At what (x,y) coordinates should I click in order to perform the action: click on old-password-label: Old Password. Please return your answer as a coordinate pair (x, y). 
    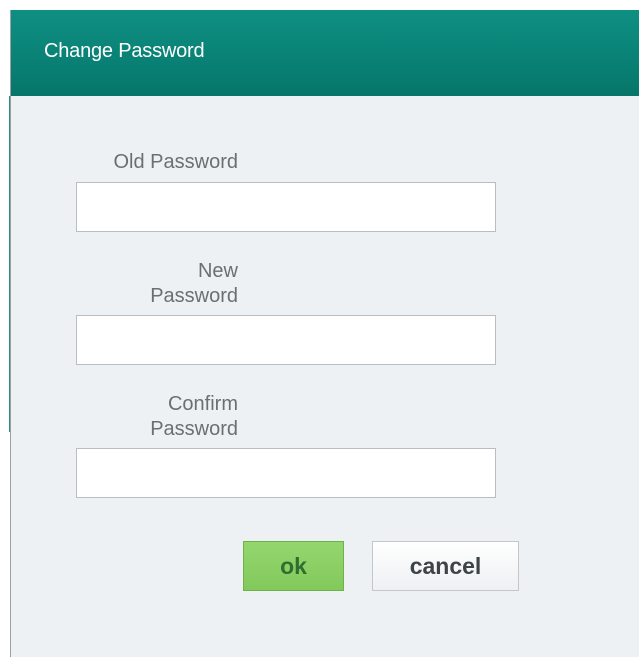
    Looking at the image, I should click on (153, 162).